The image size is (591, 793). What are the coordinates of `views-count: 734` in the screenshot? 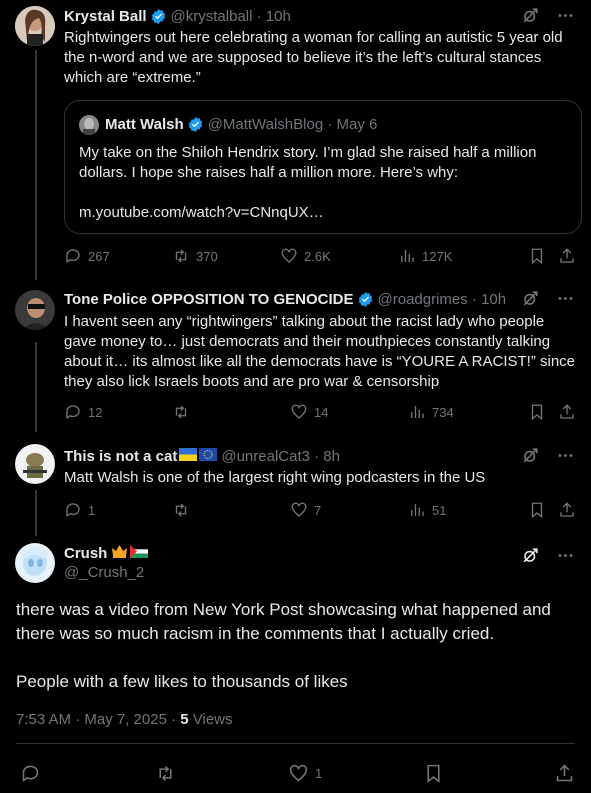 It's located at (443, 412).